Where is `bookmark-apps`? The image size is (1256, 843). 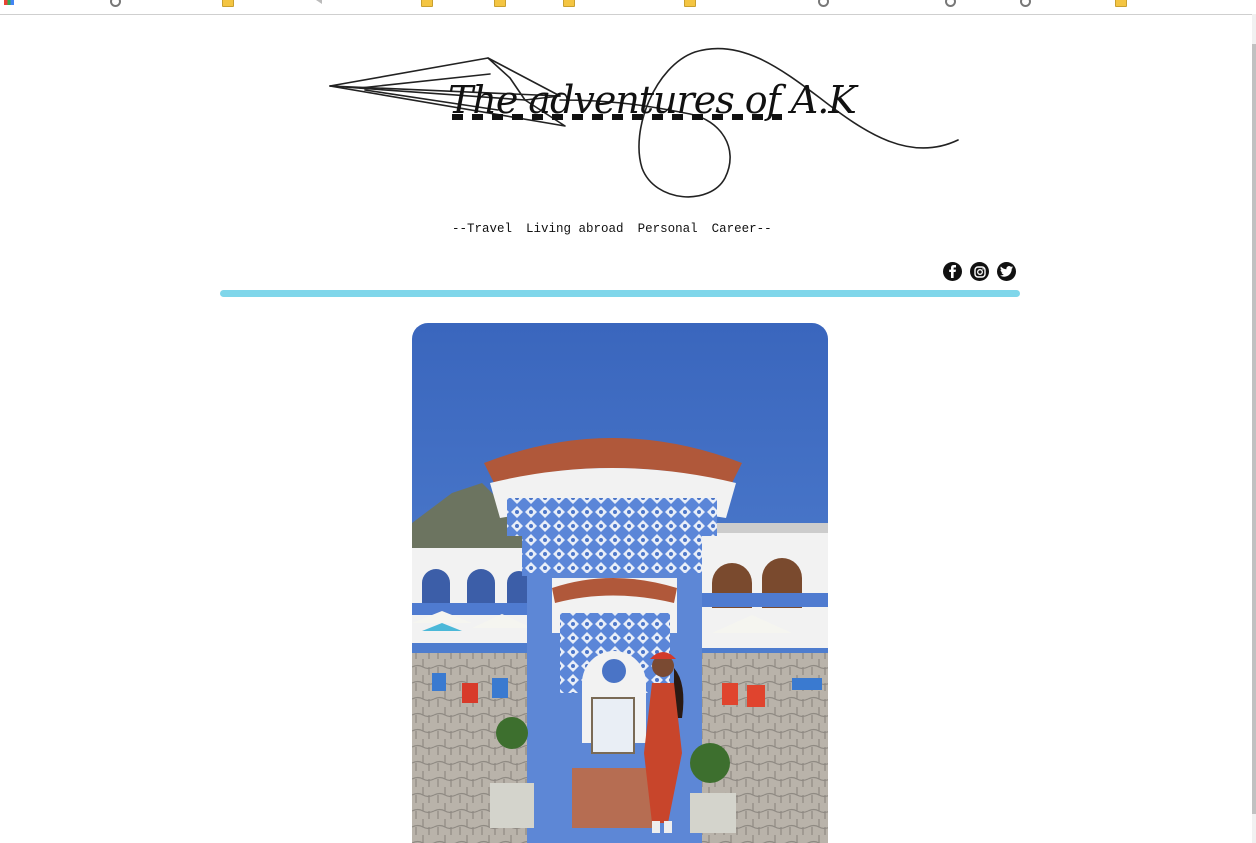
bookmark-apps is located at coordinates (12, 2).